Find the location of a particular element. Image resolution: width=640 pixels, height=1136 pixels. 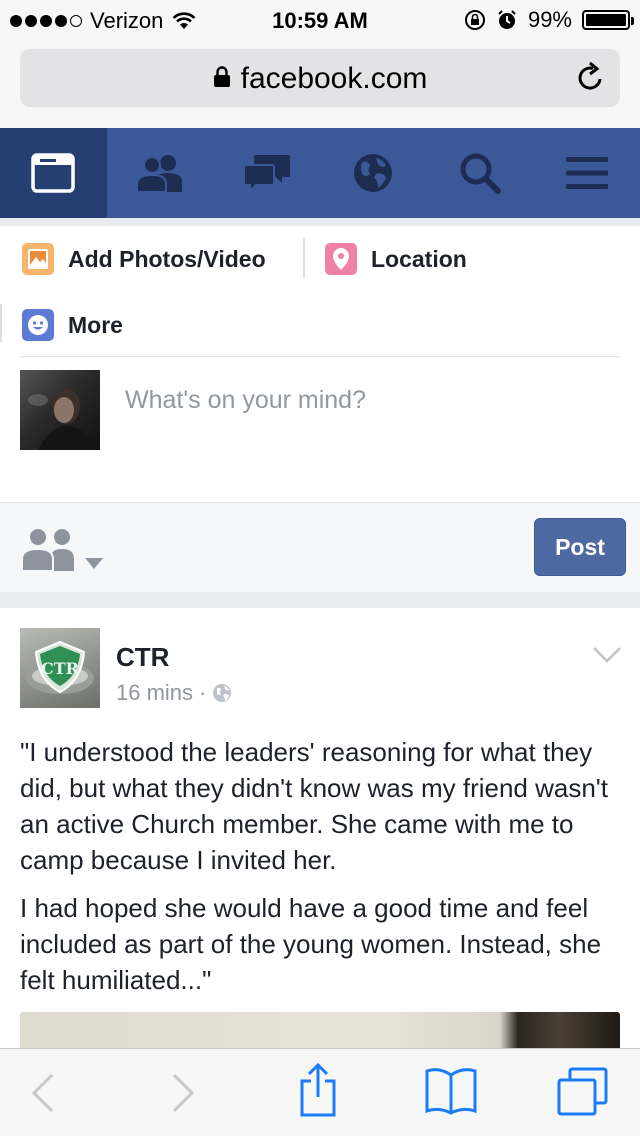

composer-divider is located at coordinates (320, 356).